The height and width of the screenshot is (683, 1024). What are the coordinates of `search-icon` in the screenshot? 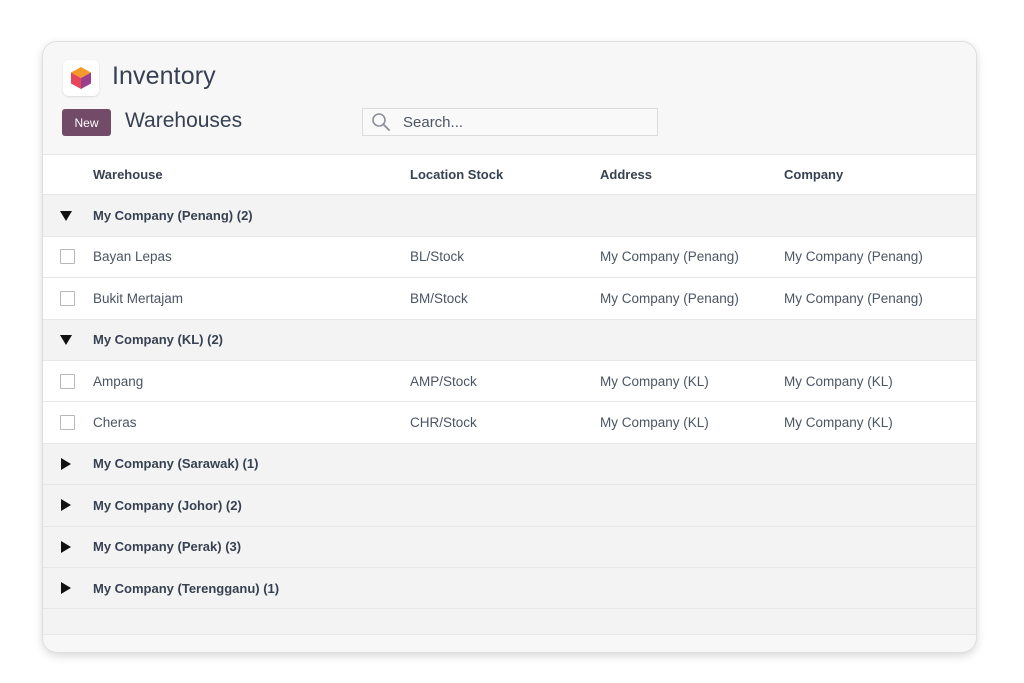 It's located at (381, 122).